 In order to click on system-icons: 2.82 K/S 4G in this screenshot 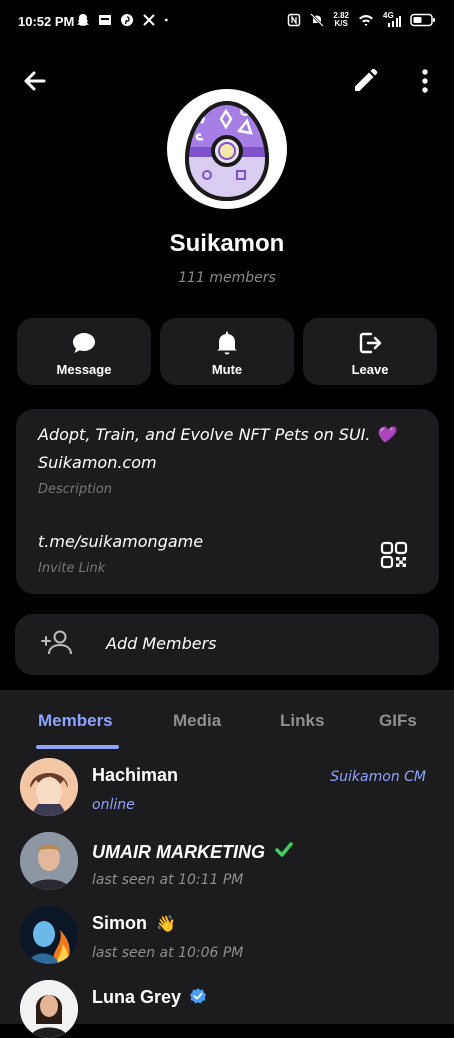, I will do `click(361, 19)`.